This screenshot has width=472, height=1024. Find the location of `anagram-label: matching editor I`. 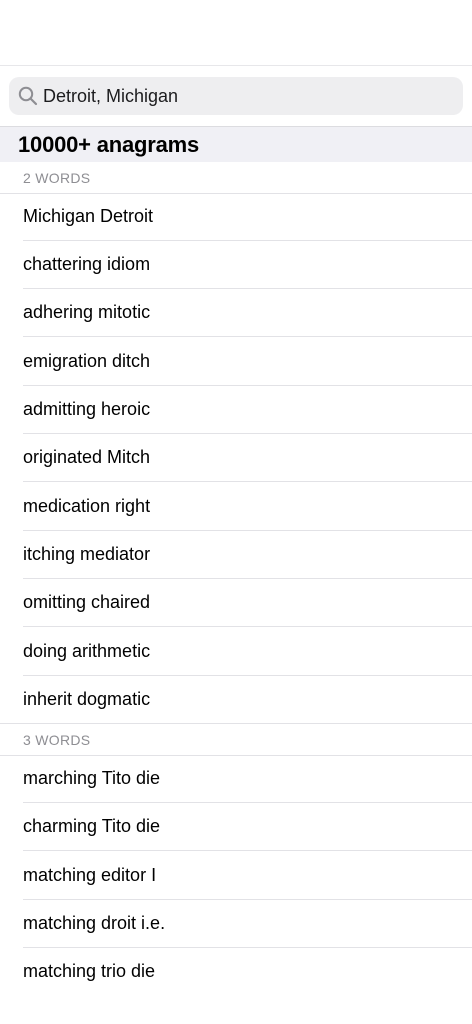

anagram-label: matching editor I is located at coordinates (90, 875).